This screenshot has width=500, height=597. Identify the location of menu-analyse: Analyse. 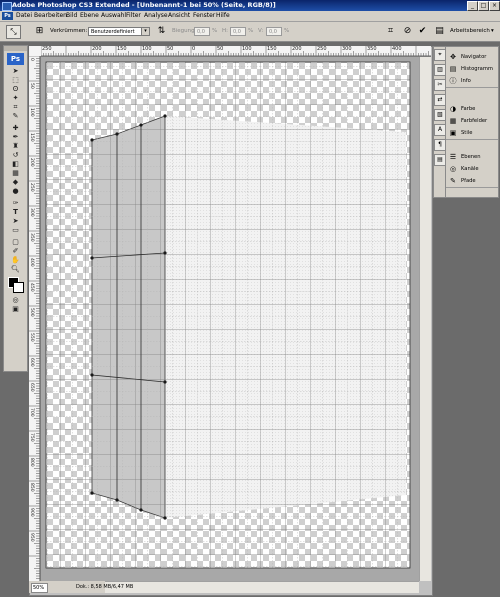
(156, 16).